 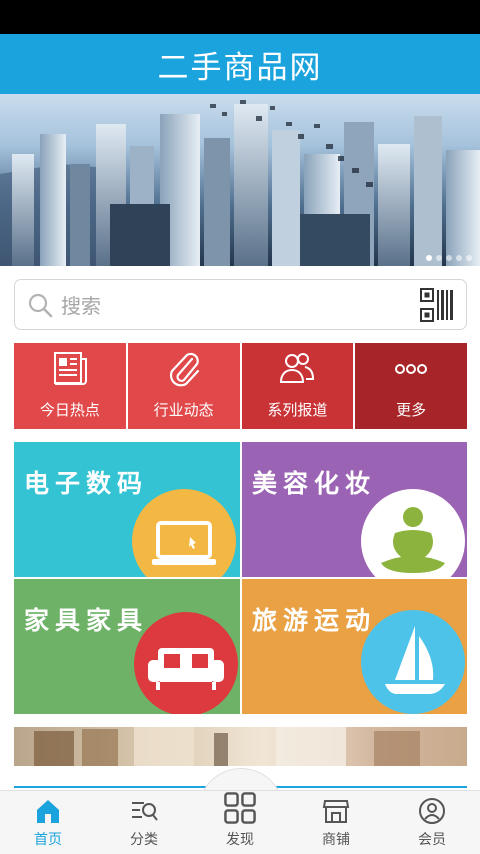 What do you see at coordinates (127, 646) in the screenshot?
I see `category-furniture: 家具家具` at bounding box center [127, 646].